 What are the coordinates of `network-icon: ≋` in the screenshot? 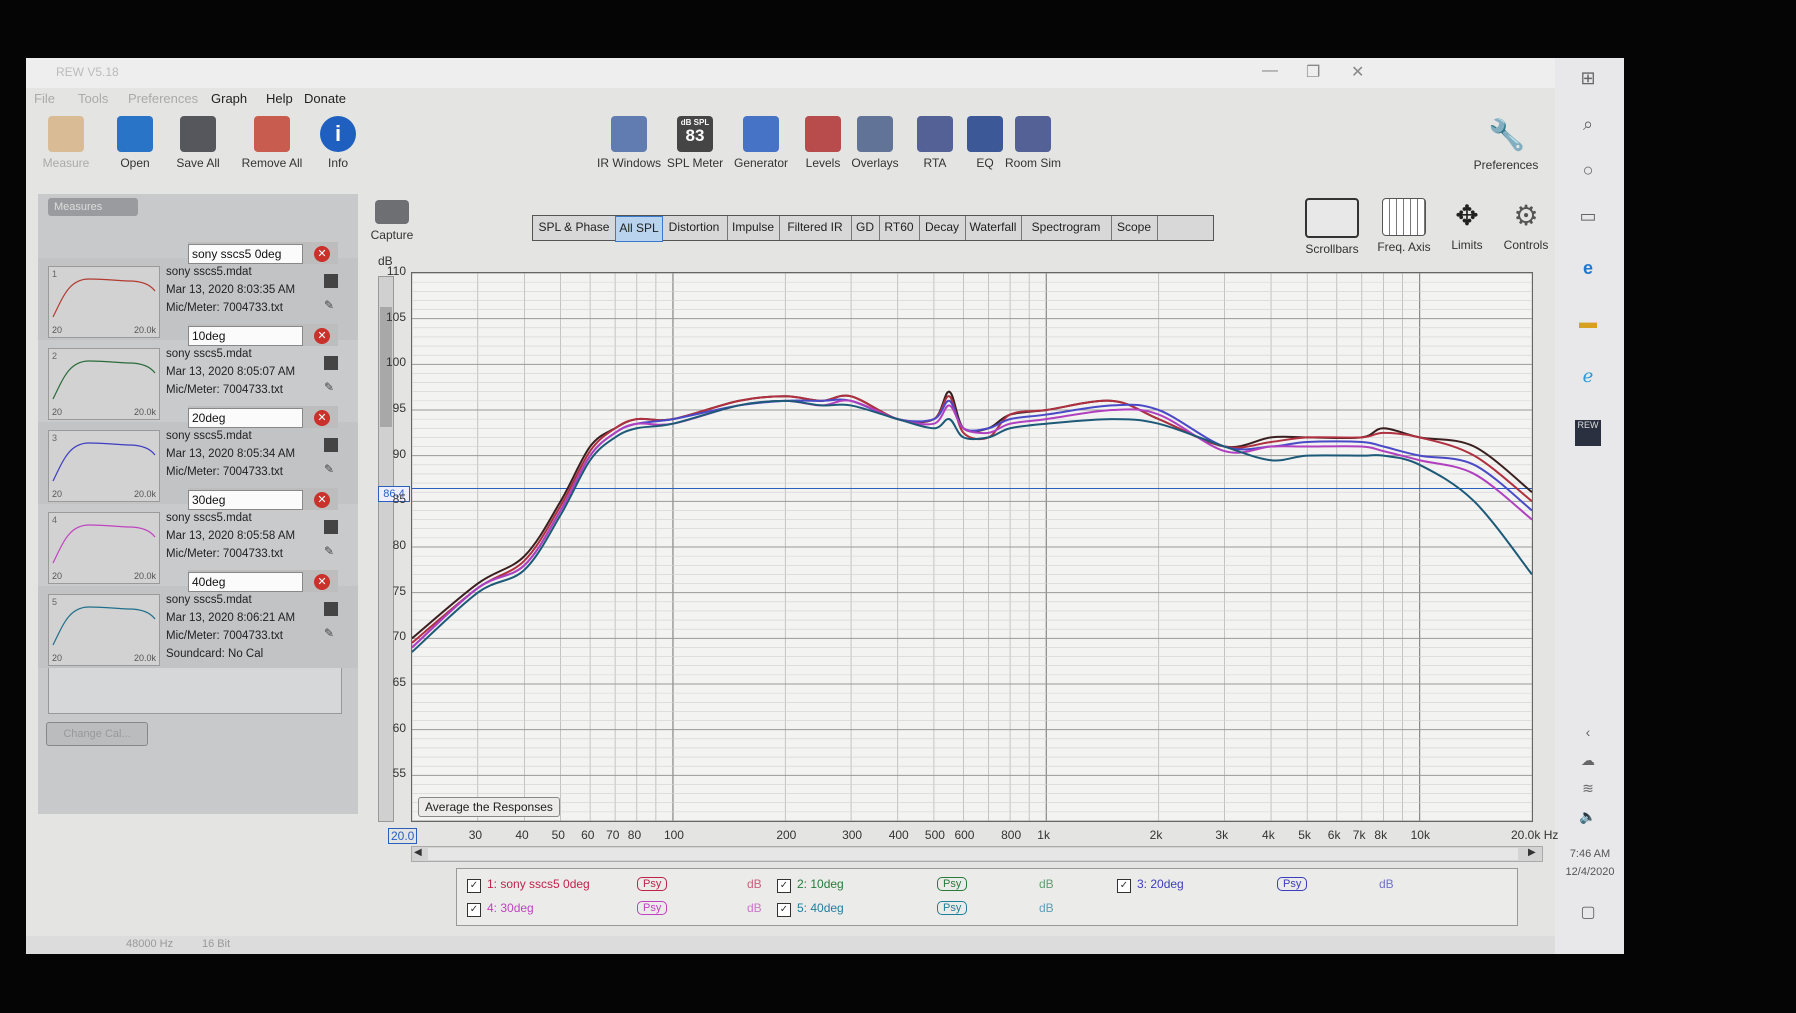 It's located at (1588, 793).